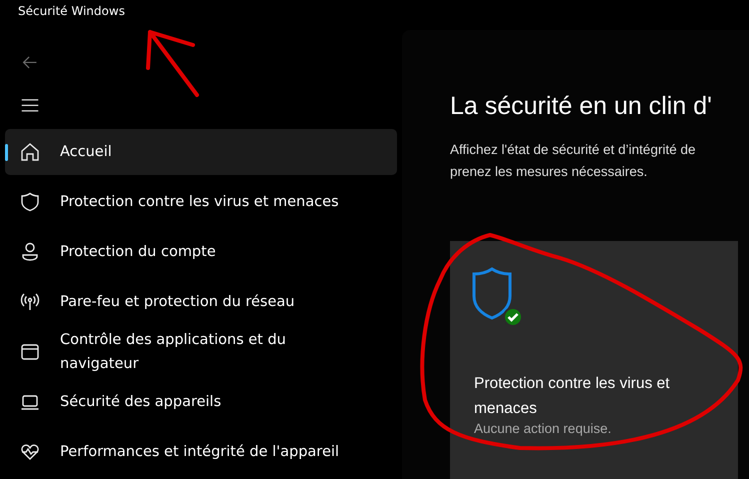  Describe the element at coordinates (30, 252) in the screenshot. I see `person-icon` at that location.